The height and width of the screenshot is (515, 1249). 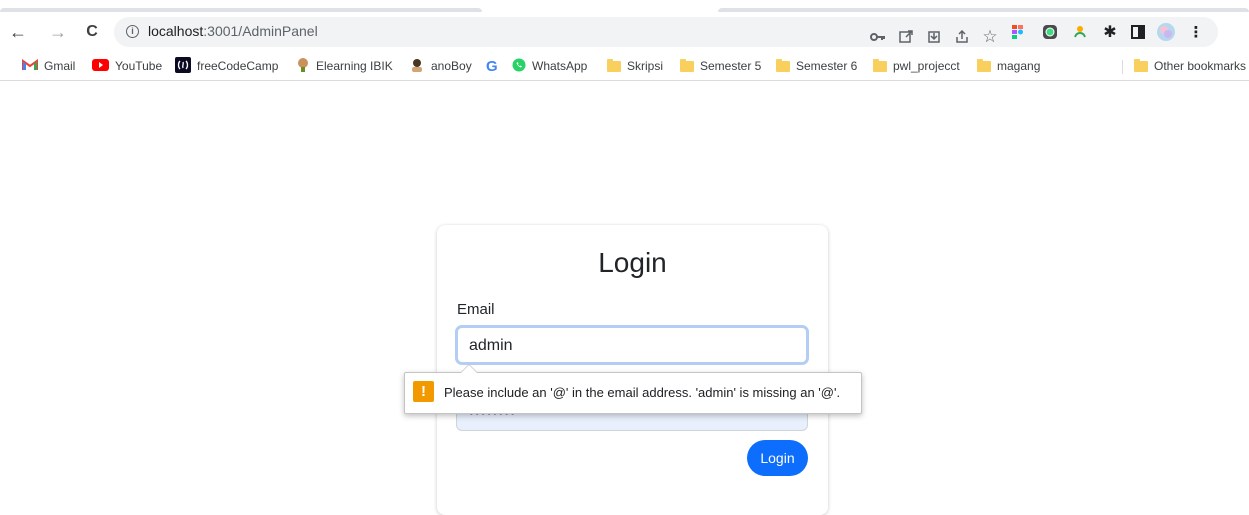 I want to click on url-host: localhost, so click(x=176, y=31).